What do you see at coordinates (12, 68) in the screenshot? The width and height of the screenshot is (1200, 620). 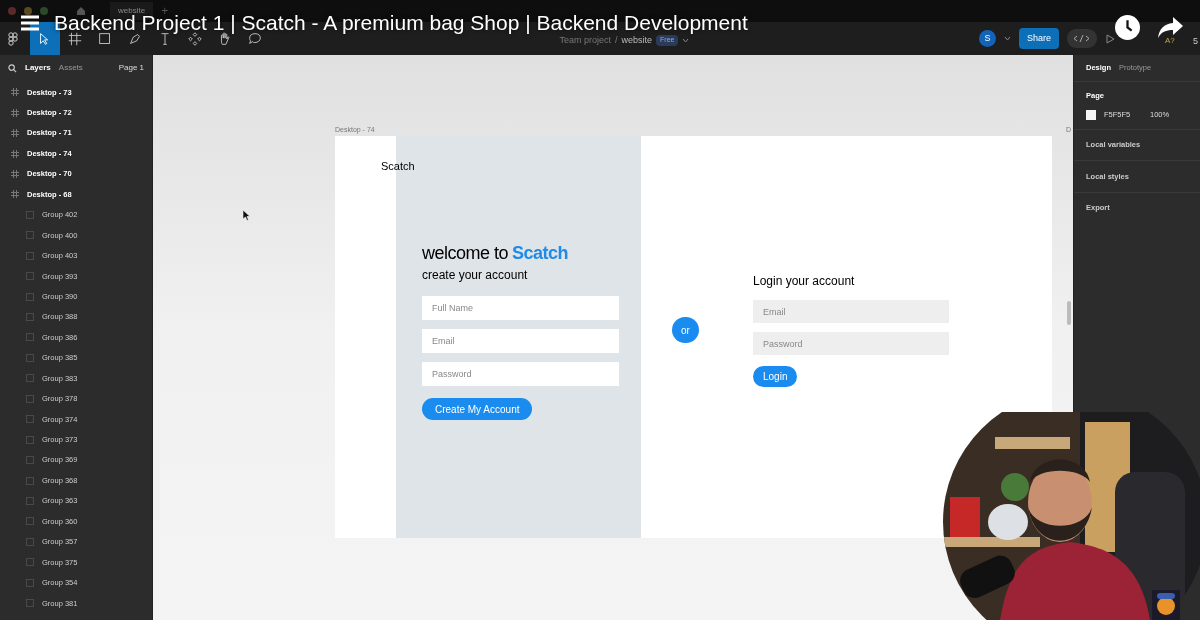 I see `search-icon` at bounding box center [12, 68].